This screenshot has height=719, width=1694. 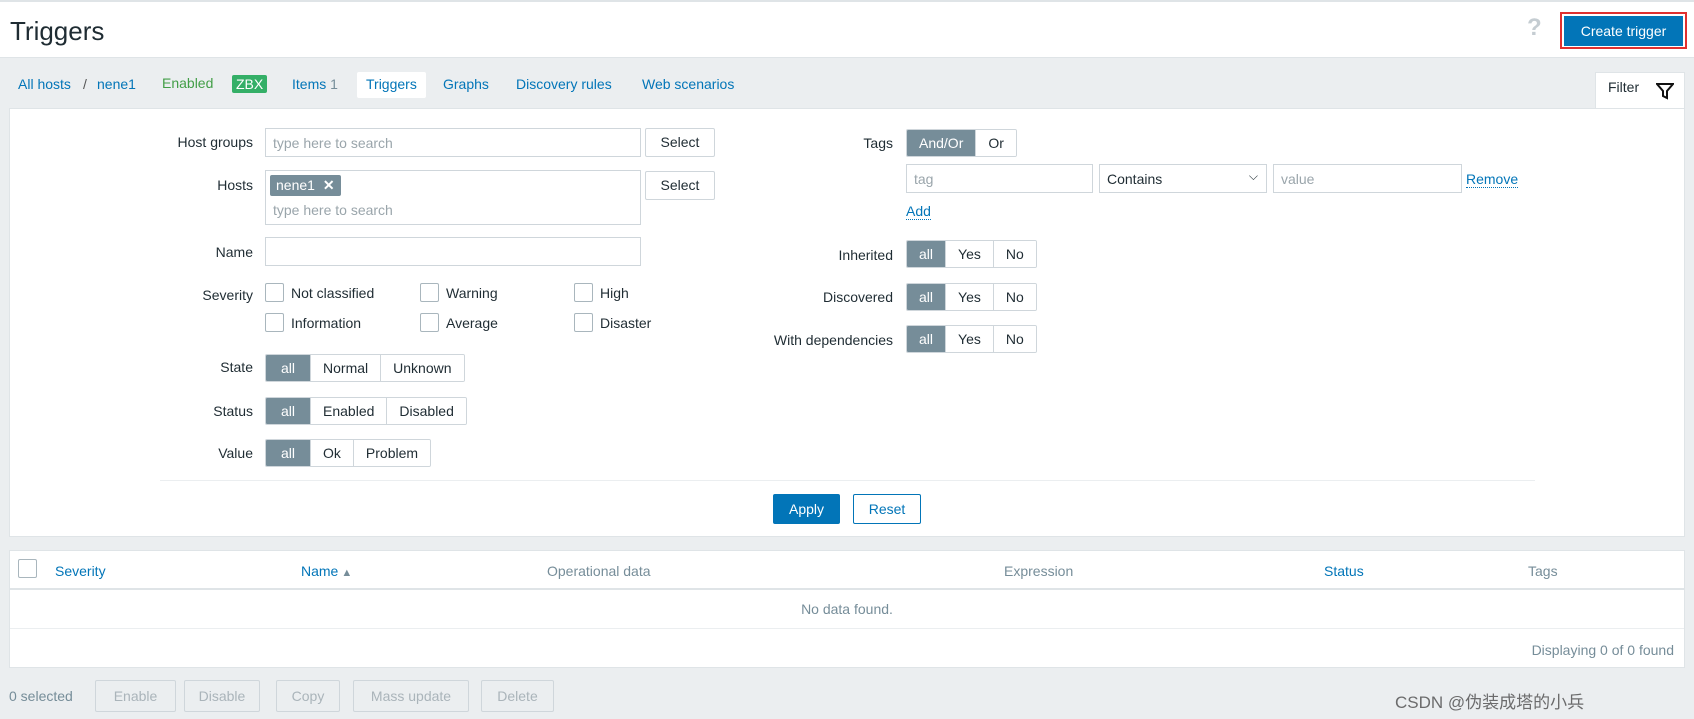 I want to click on hosts-input: nene1 ✕ type here to search, so click(x=453, y=197).